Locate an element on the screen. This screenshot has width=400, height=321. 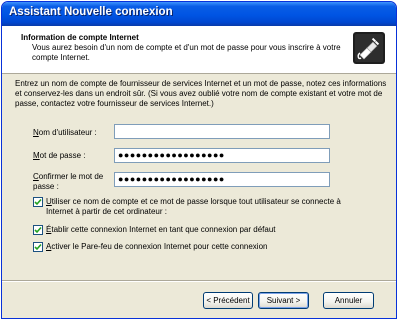
header-title: Information de compte Internet is located at coordinates (80, 37).